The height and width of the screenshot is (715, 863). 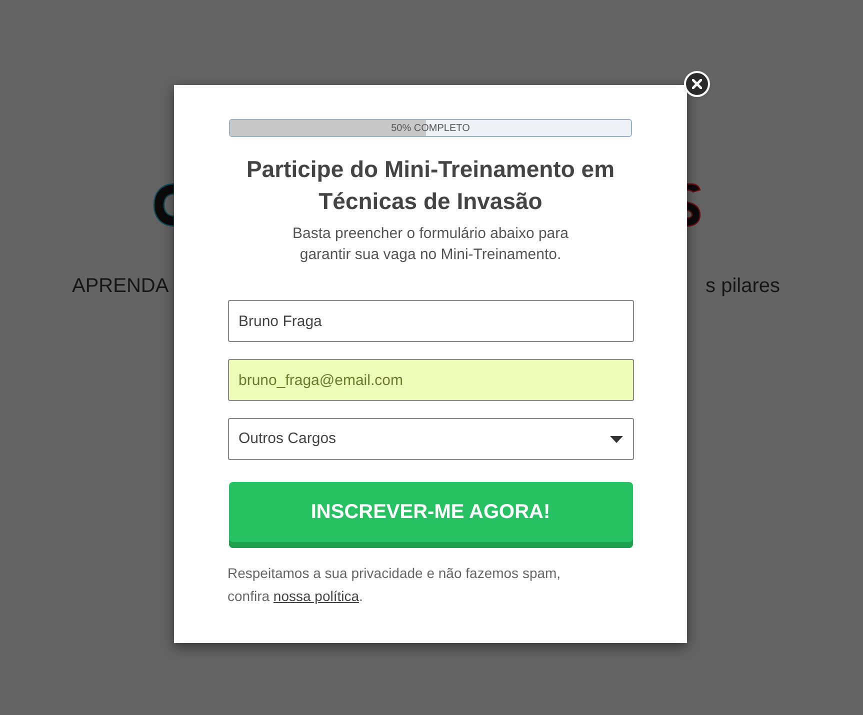 I want to click on close-button, so click(x=697, y=84).